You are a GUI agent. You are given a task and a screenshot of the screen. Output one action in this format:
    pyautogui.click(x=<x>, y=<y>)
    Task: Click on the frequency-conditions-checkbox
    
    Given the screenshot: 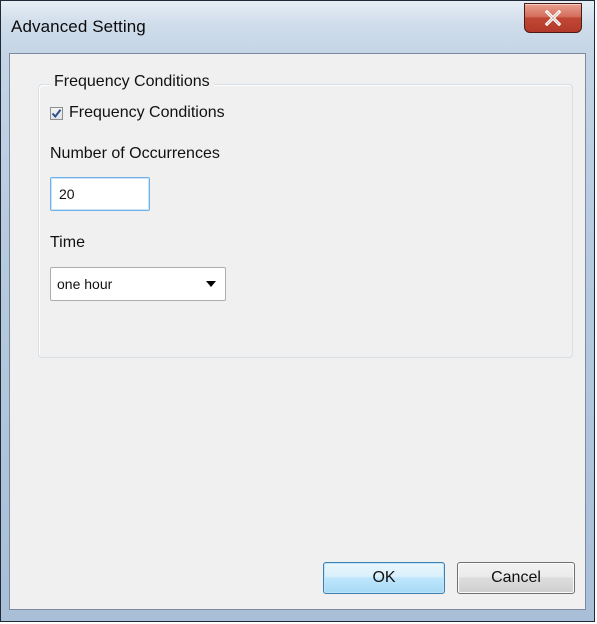 What is the action you would take?
    pyautogui.click(x=56, y=113)
    